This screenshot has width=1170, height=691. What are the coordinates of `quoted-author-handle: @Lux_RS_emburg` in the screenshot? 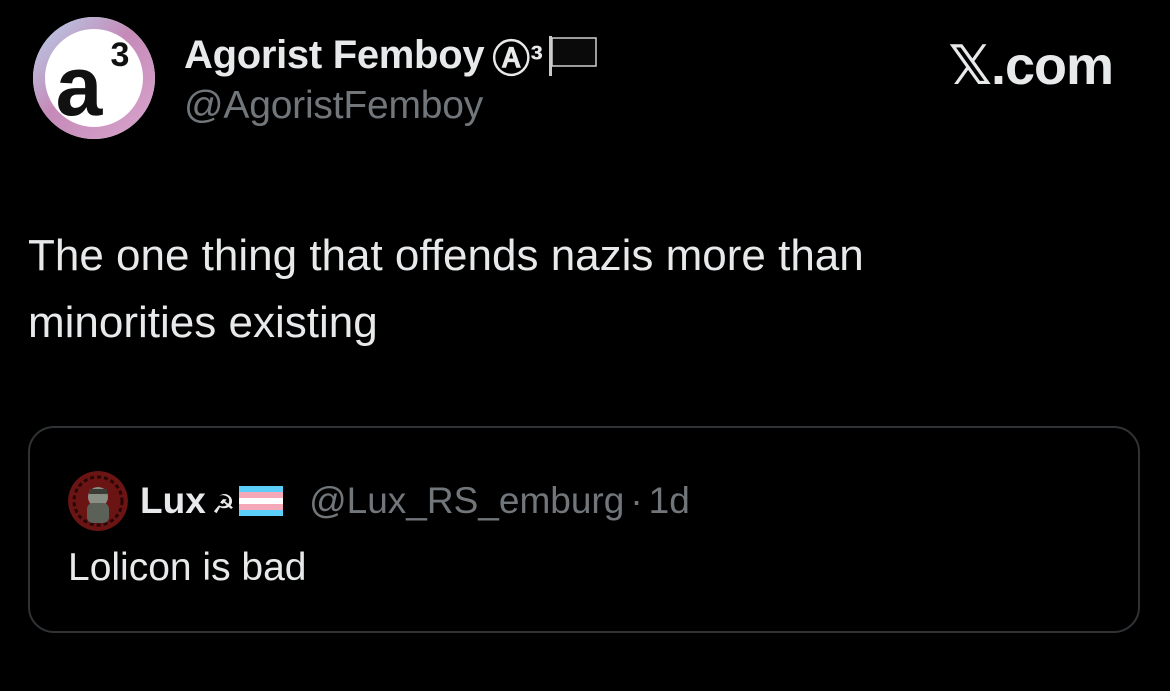 It's located at (466, 501).